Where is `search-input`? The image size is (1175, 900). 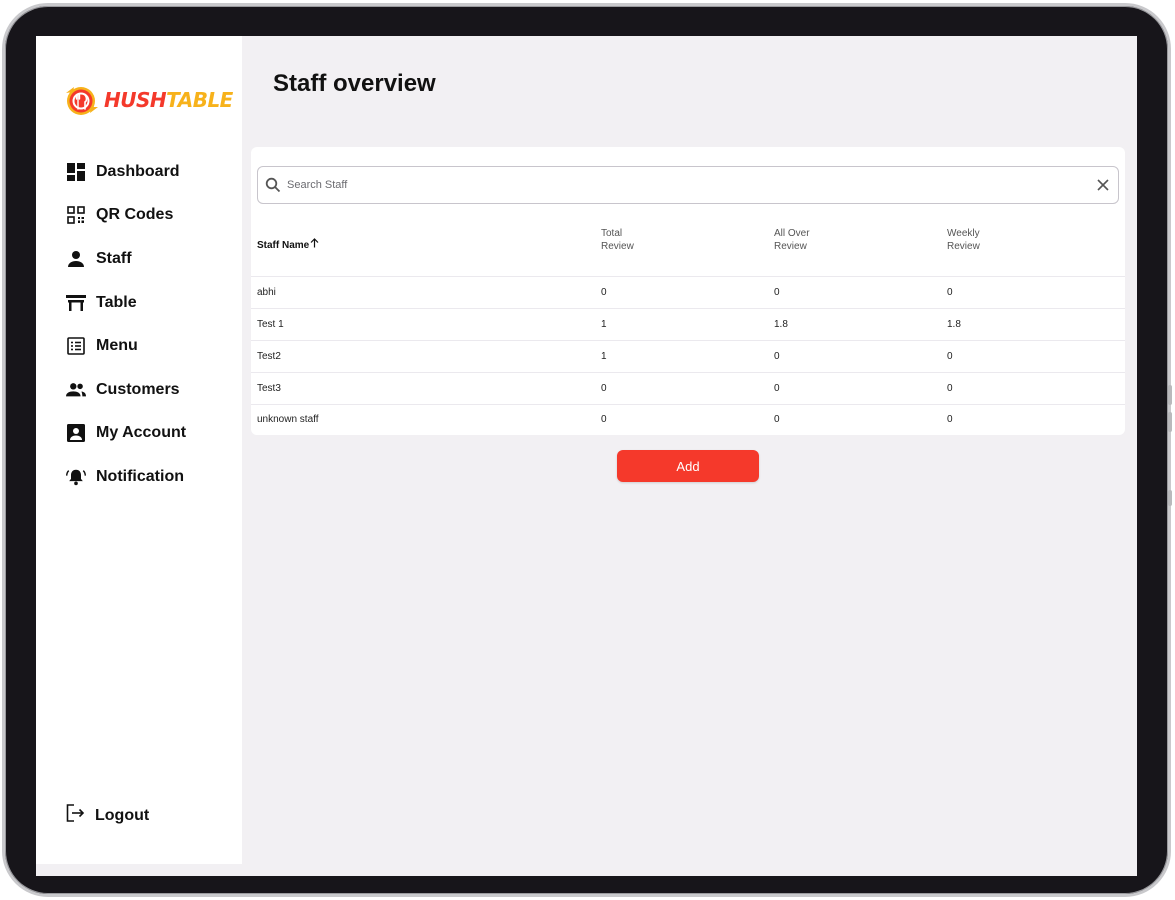 search-input is located at coordinates (691, 185).